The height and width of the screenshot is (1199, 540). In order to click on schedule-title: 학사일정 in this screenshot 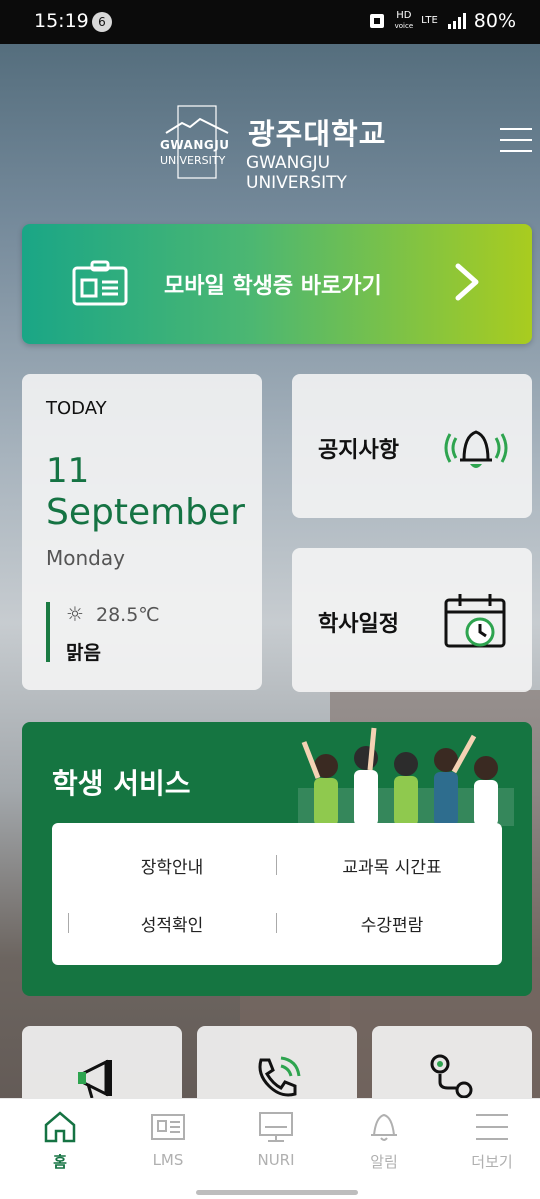, I will do `click(358, 624)`.